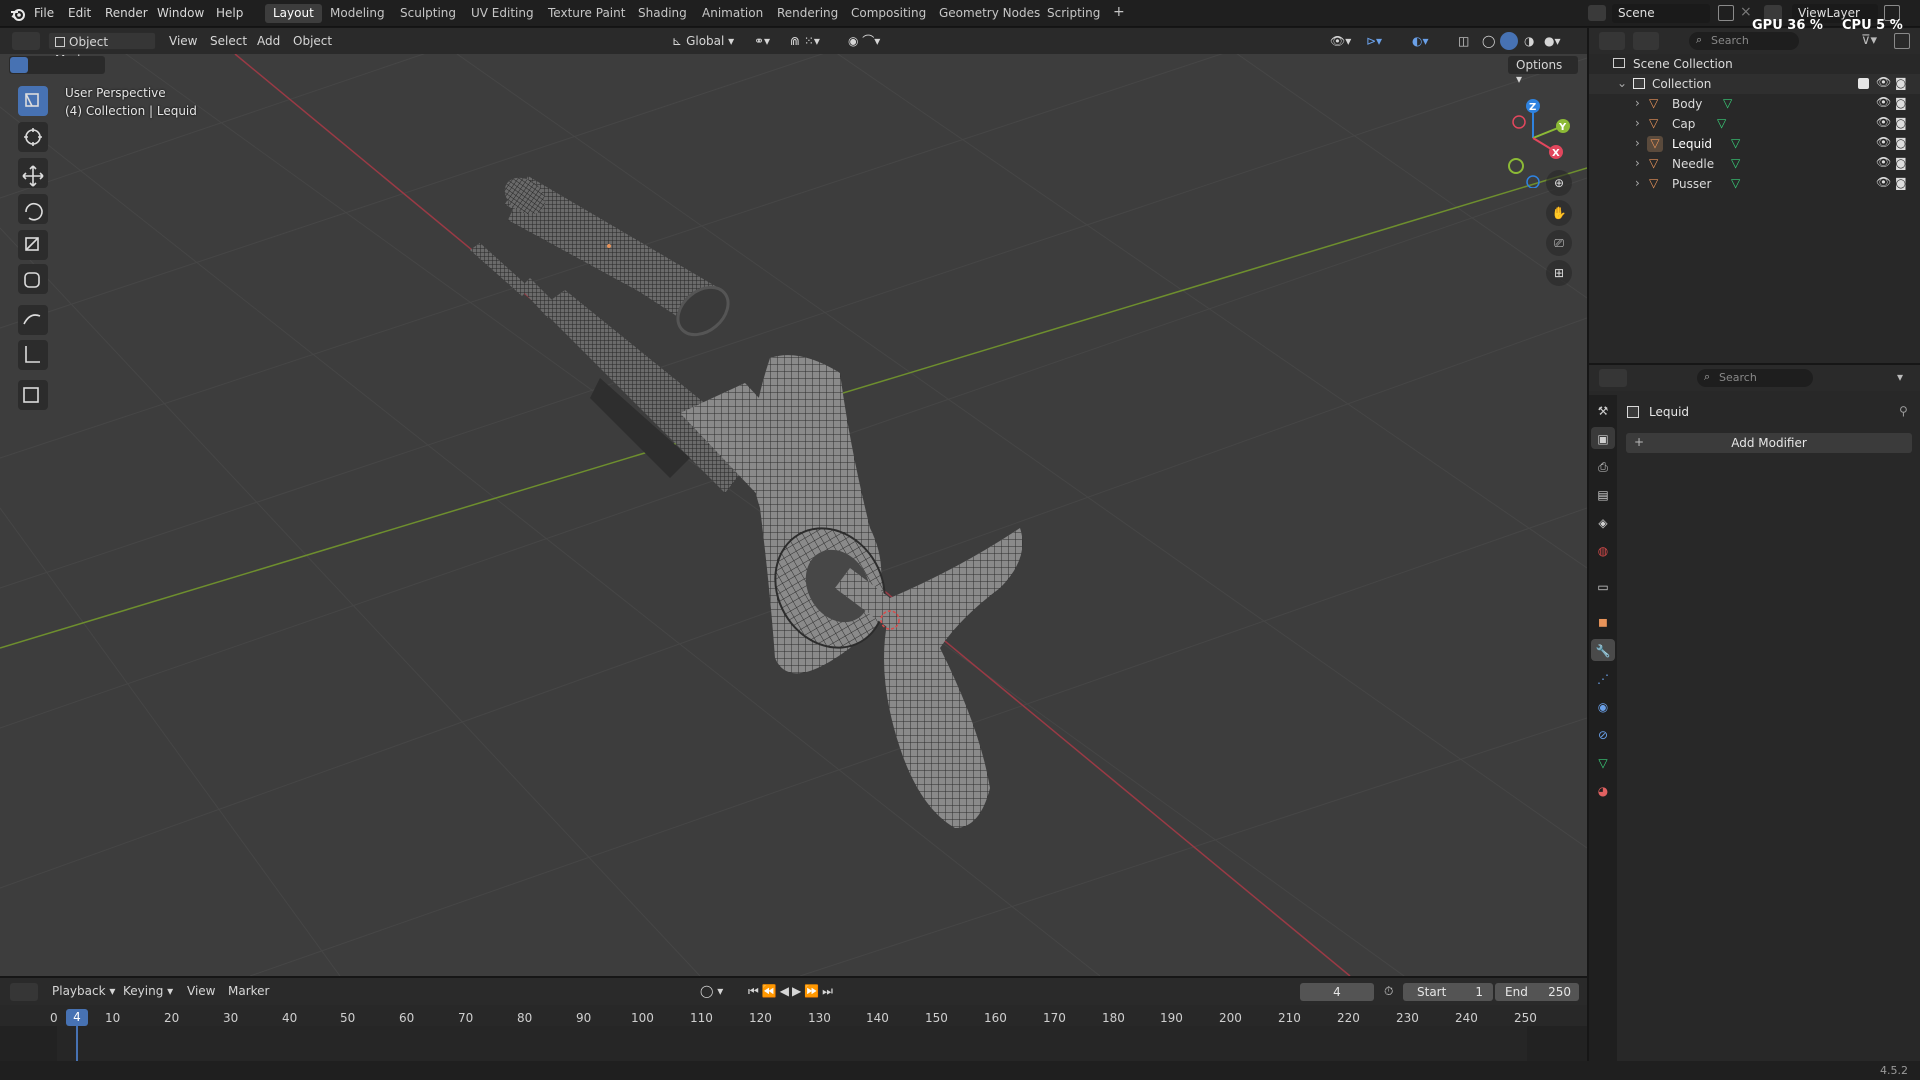 This screenshot has width=1920, height=1080. What do you see at coordinates (586, 13) in the screenshot?
I see `tab-texture-paint: Texture Paint` at bounding box center [586, 13].